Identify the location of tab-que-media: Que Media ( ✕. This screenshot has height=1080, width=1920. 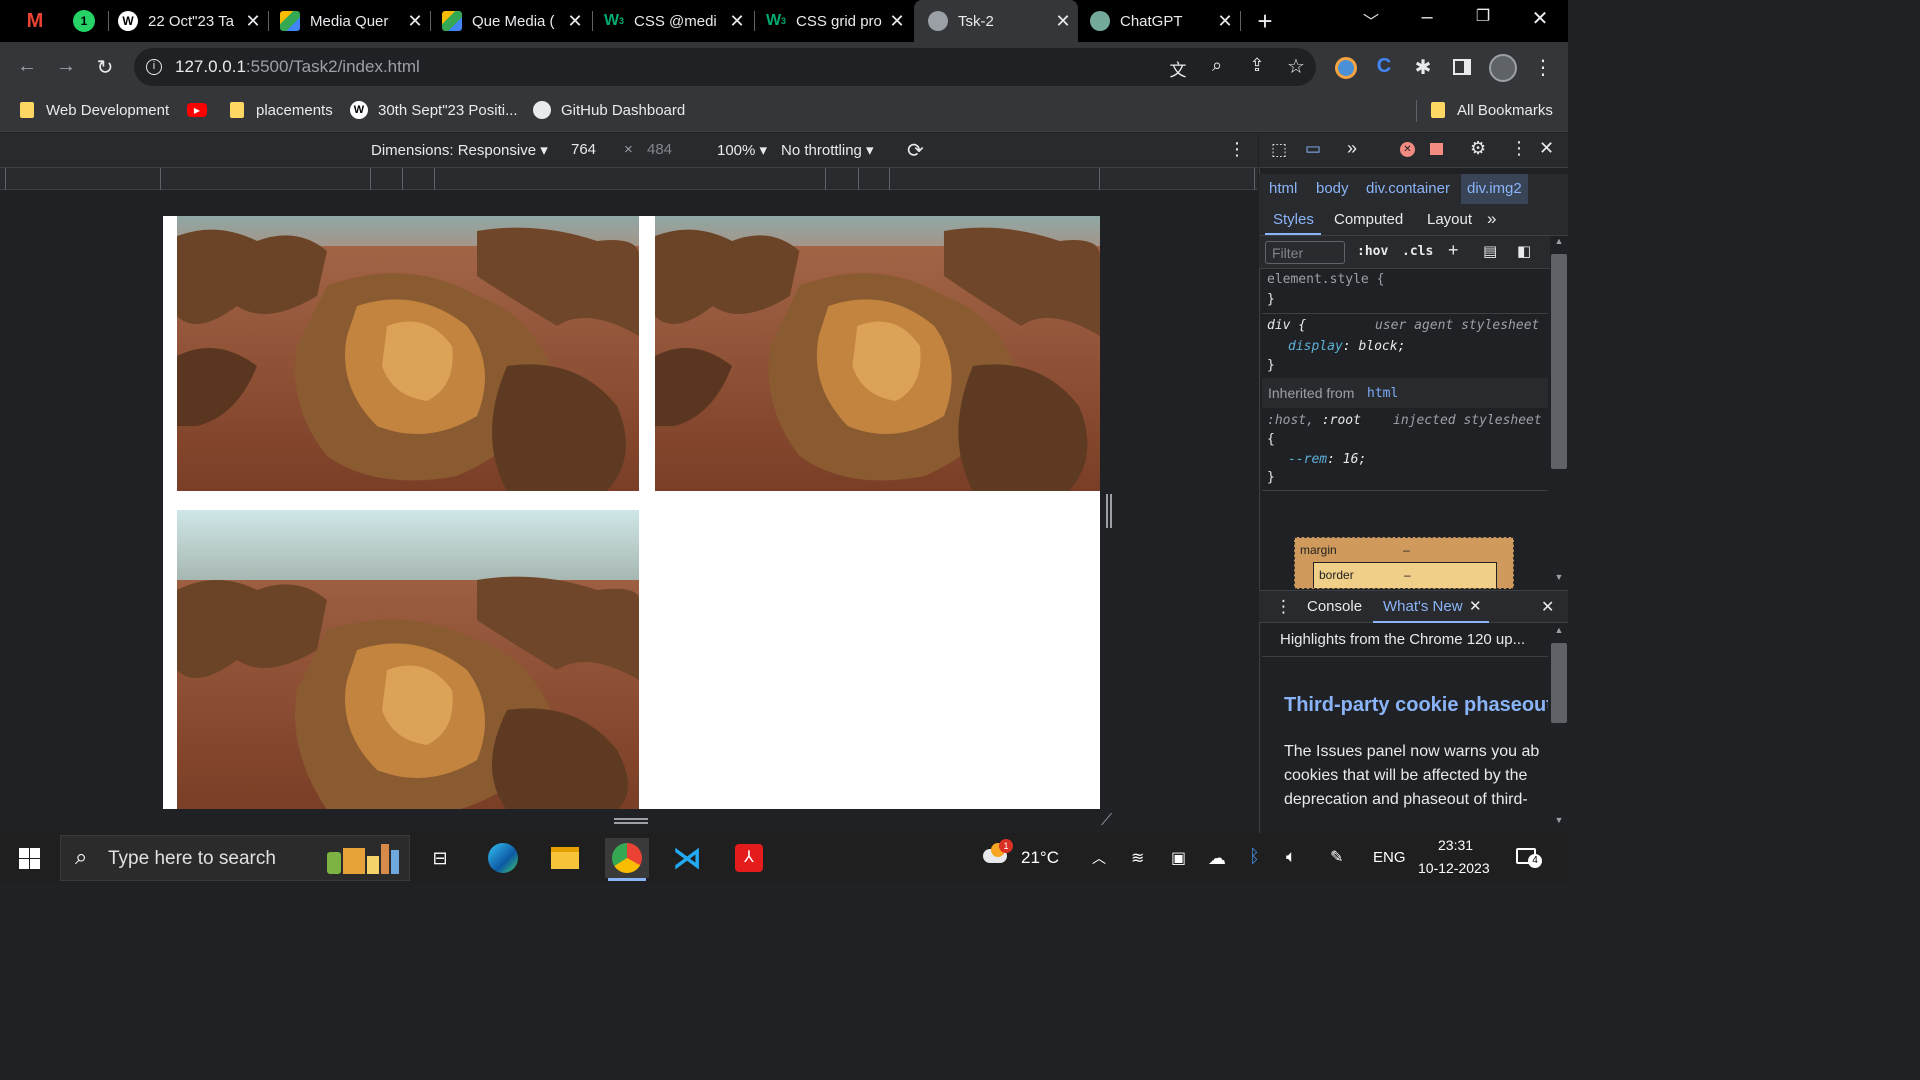
(516, 21).